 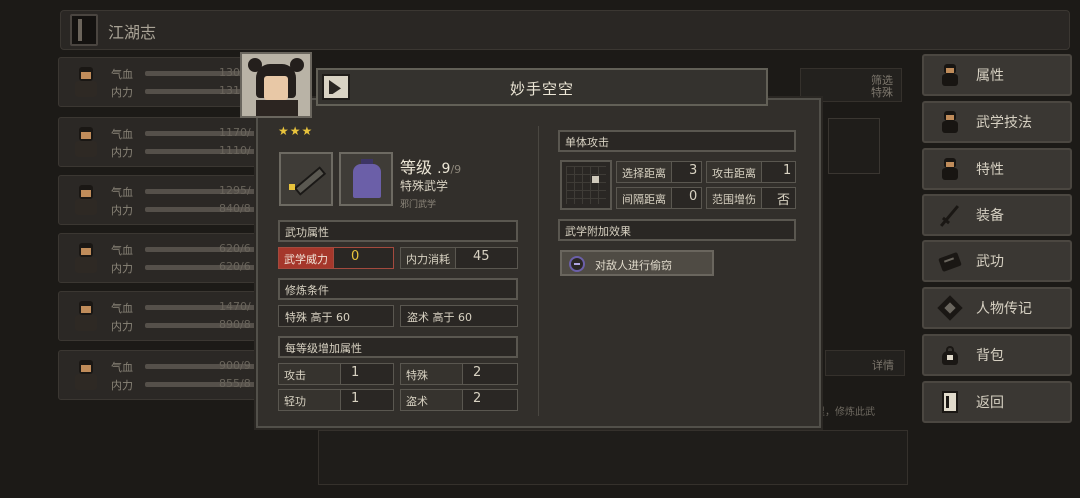 What do you see at coordinates (428, 258) in the screenshot?
I see `mp-cost-label: 内力消耗` at bounding box center [428, 258].